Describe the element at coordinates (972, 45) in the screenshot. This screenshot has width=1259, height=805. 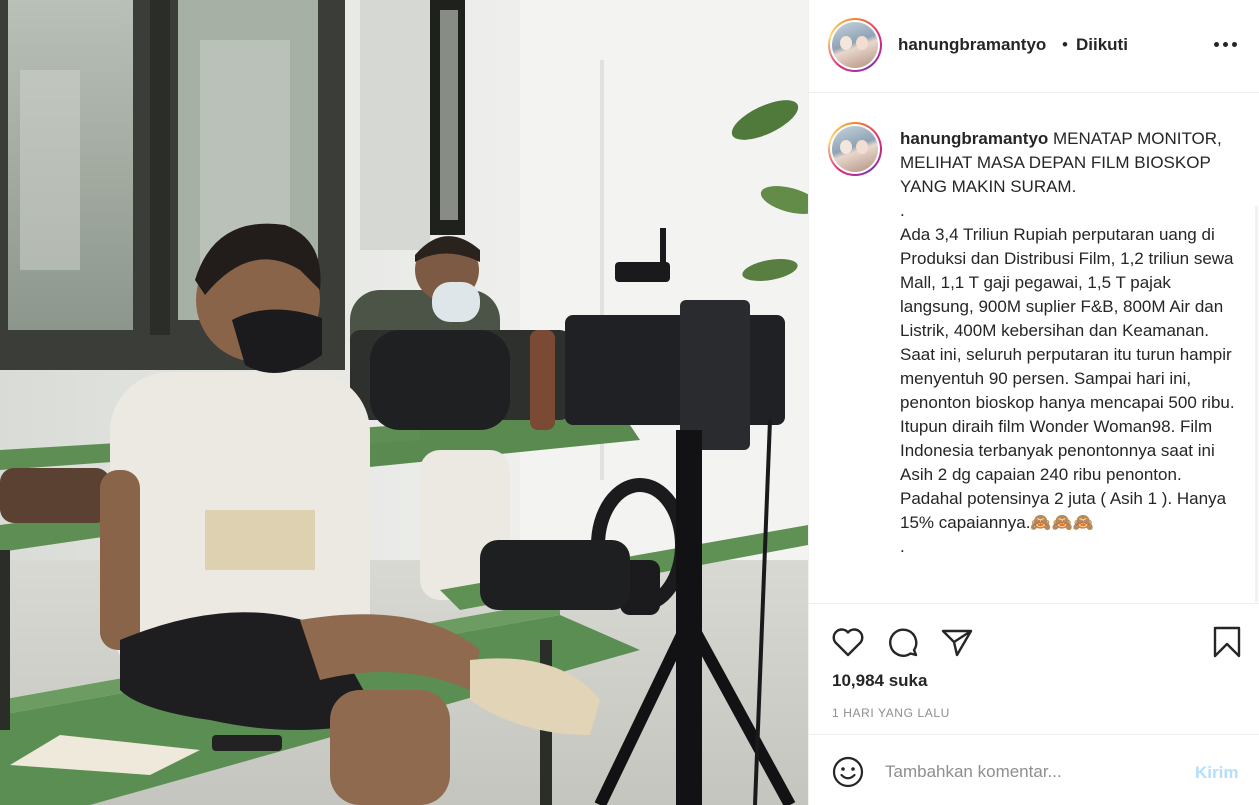
I see `author-username: hanungbramantyo` at that location.